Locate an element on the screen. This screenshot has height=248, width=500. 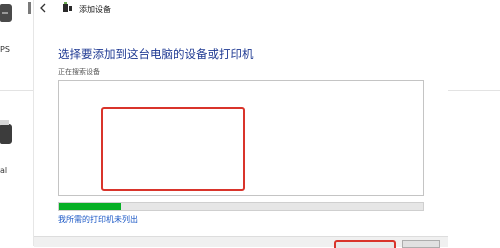
background-device-label: al is located at coordinates (4, 170).